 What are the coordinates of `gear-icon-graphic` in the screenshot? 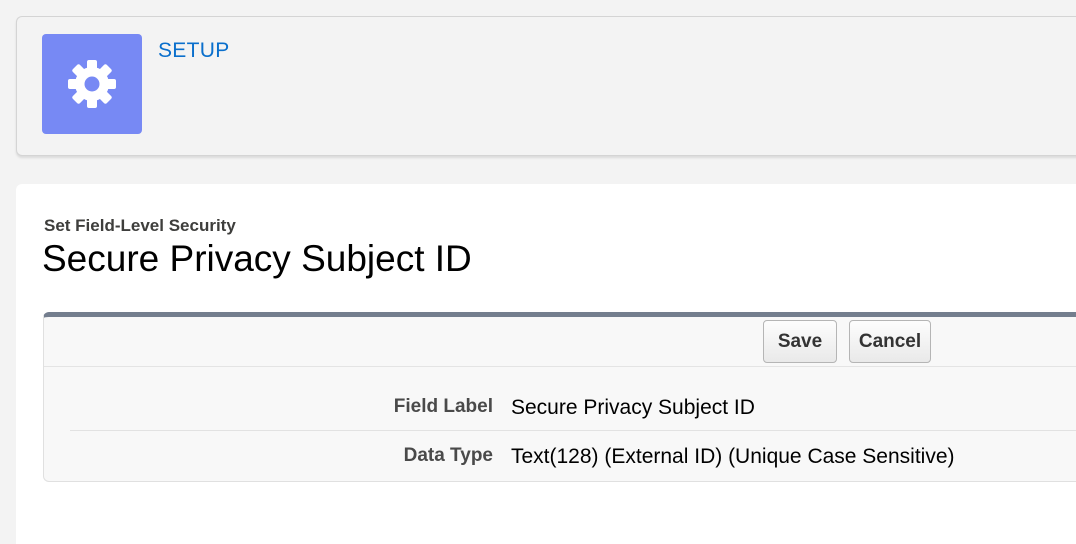 It's located at (92, 84).